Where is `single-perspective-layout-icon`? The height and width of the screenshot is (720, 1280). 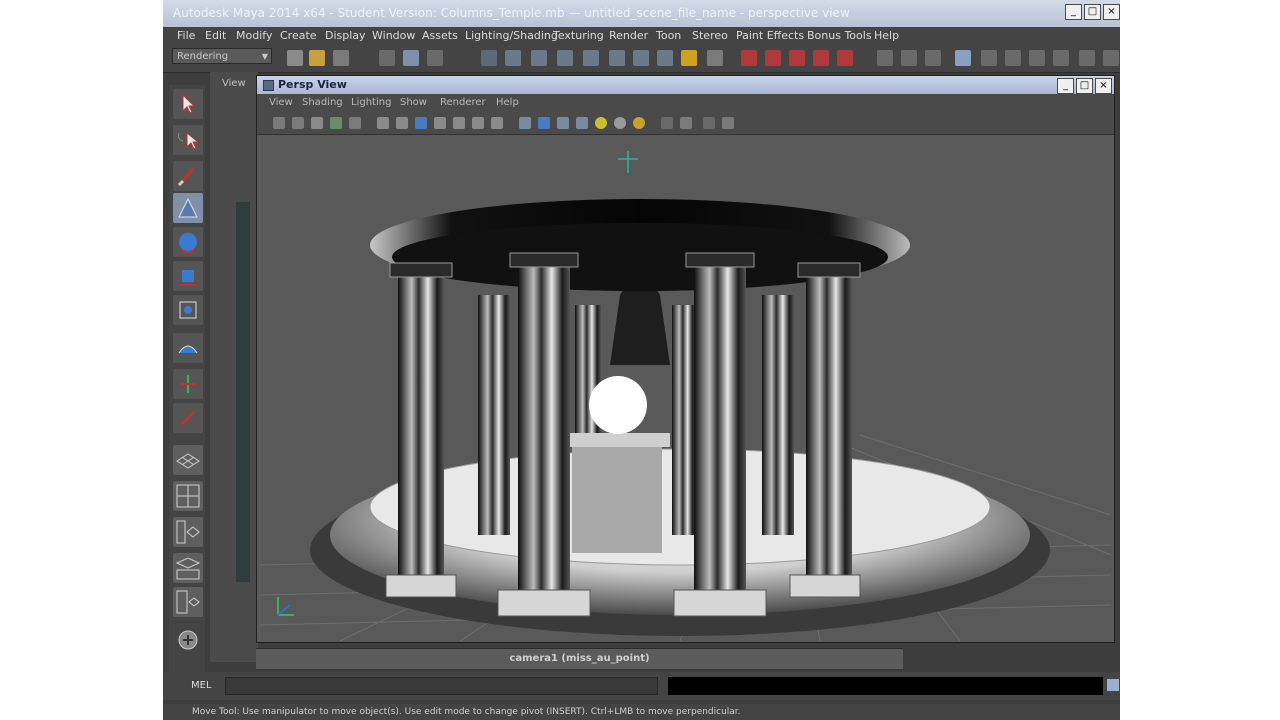
single-perspective-layout-icon is located at coordinates (188, 460).